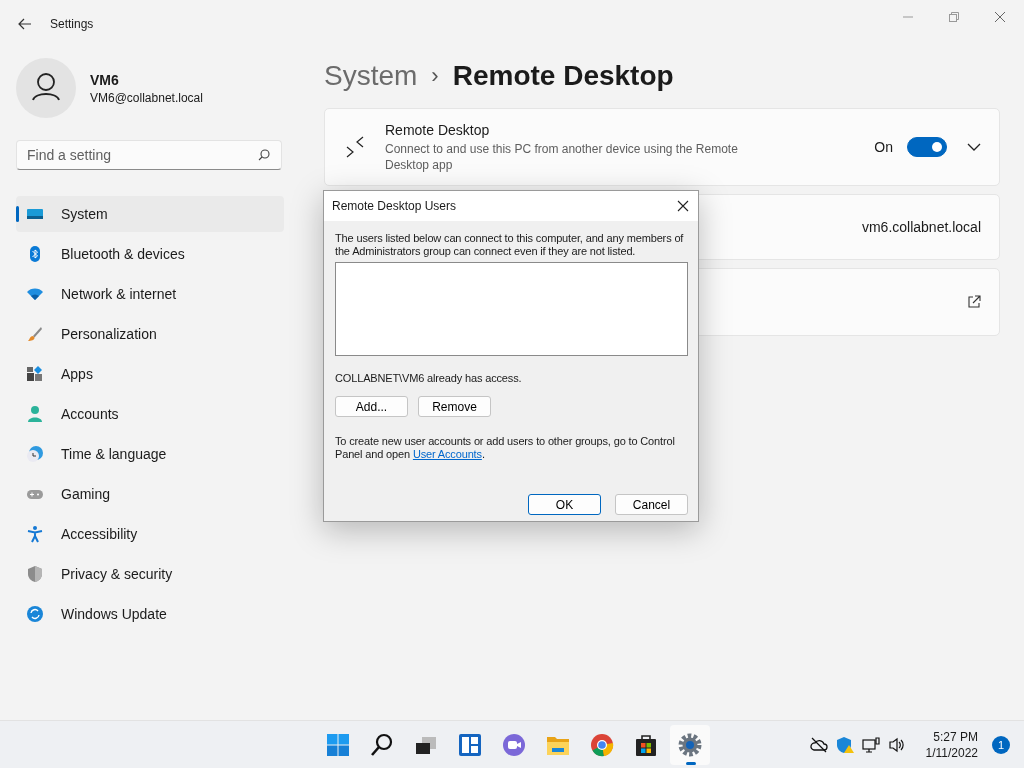  Describe the element at coordinates (951, 744) in the screenshot. I see `clock: 5:27 PM 1/11/2022` at that location.